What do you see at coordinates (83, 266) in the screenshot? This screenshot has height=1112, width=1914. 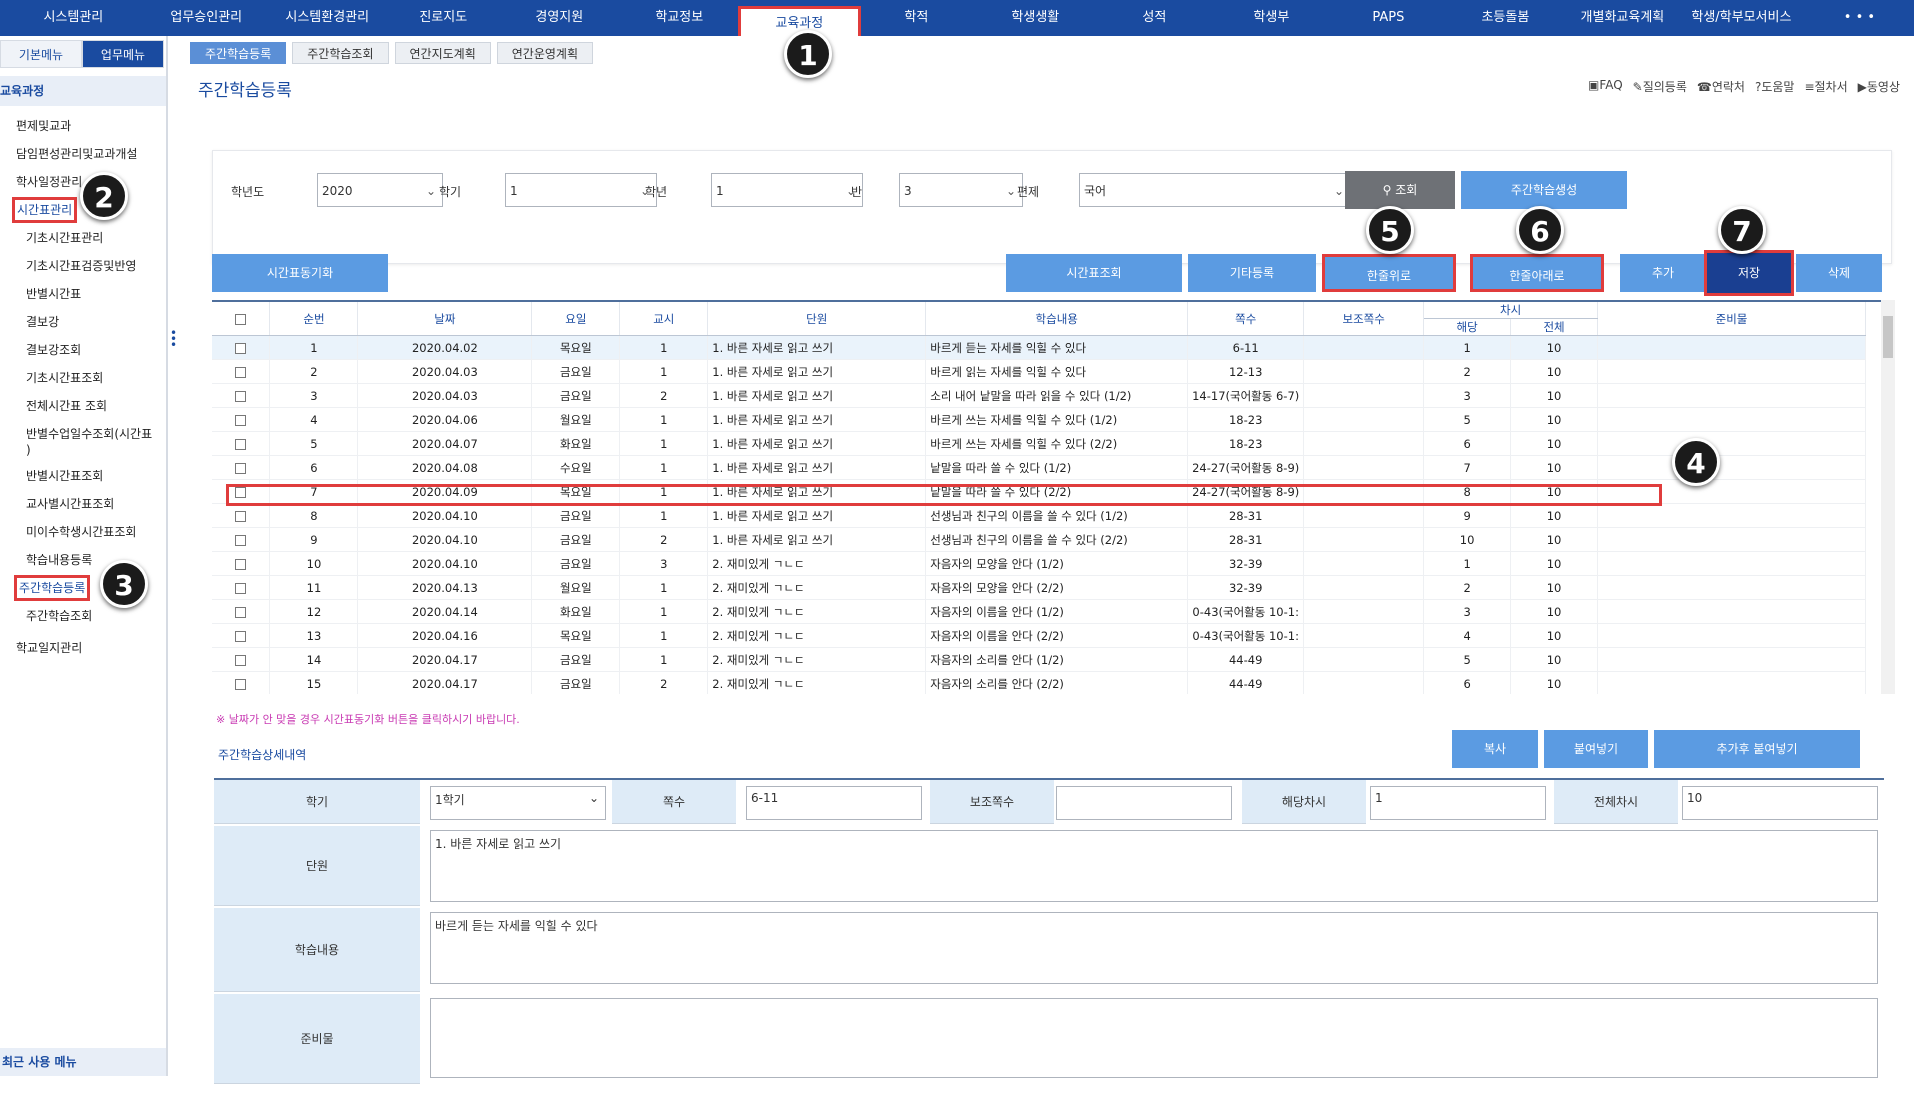 I see `sidebar-subitem: 기초시간표검증및반영` at bounding box center [83, 266].